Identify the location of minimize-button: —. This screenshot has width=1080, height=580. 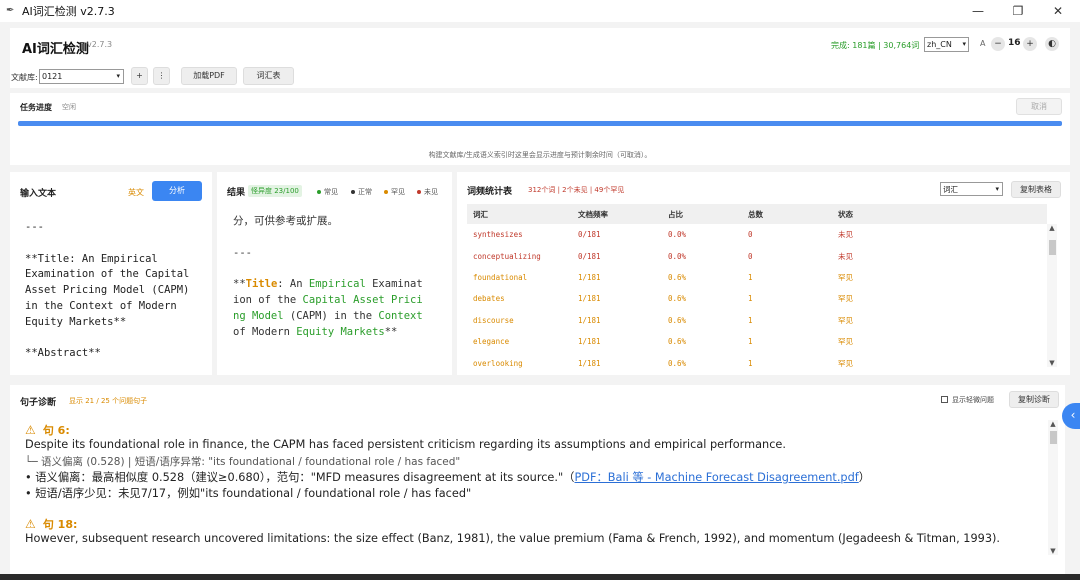
(978, 11).